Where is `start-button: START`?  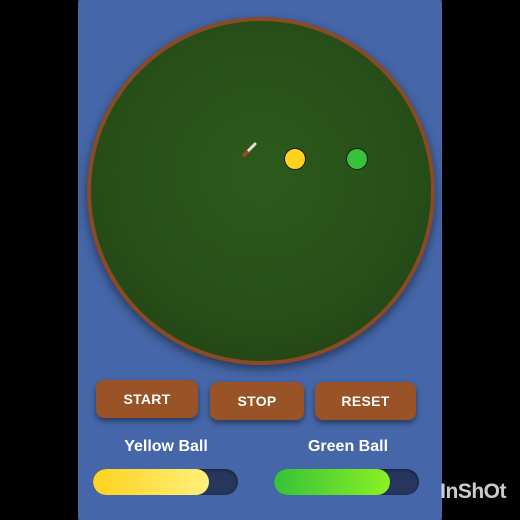 start-button: START is located at coordinates (147, 399).